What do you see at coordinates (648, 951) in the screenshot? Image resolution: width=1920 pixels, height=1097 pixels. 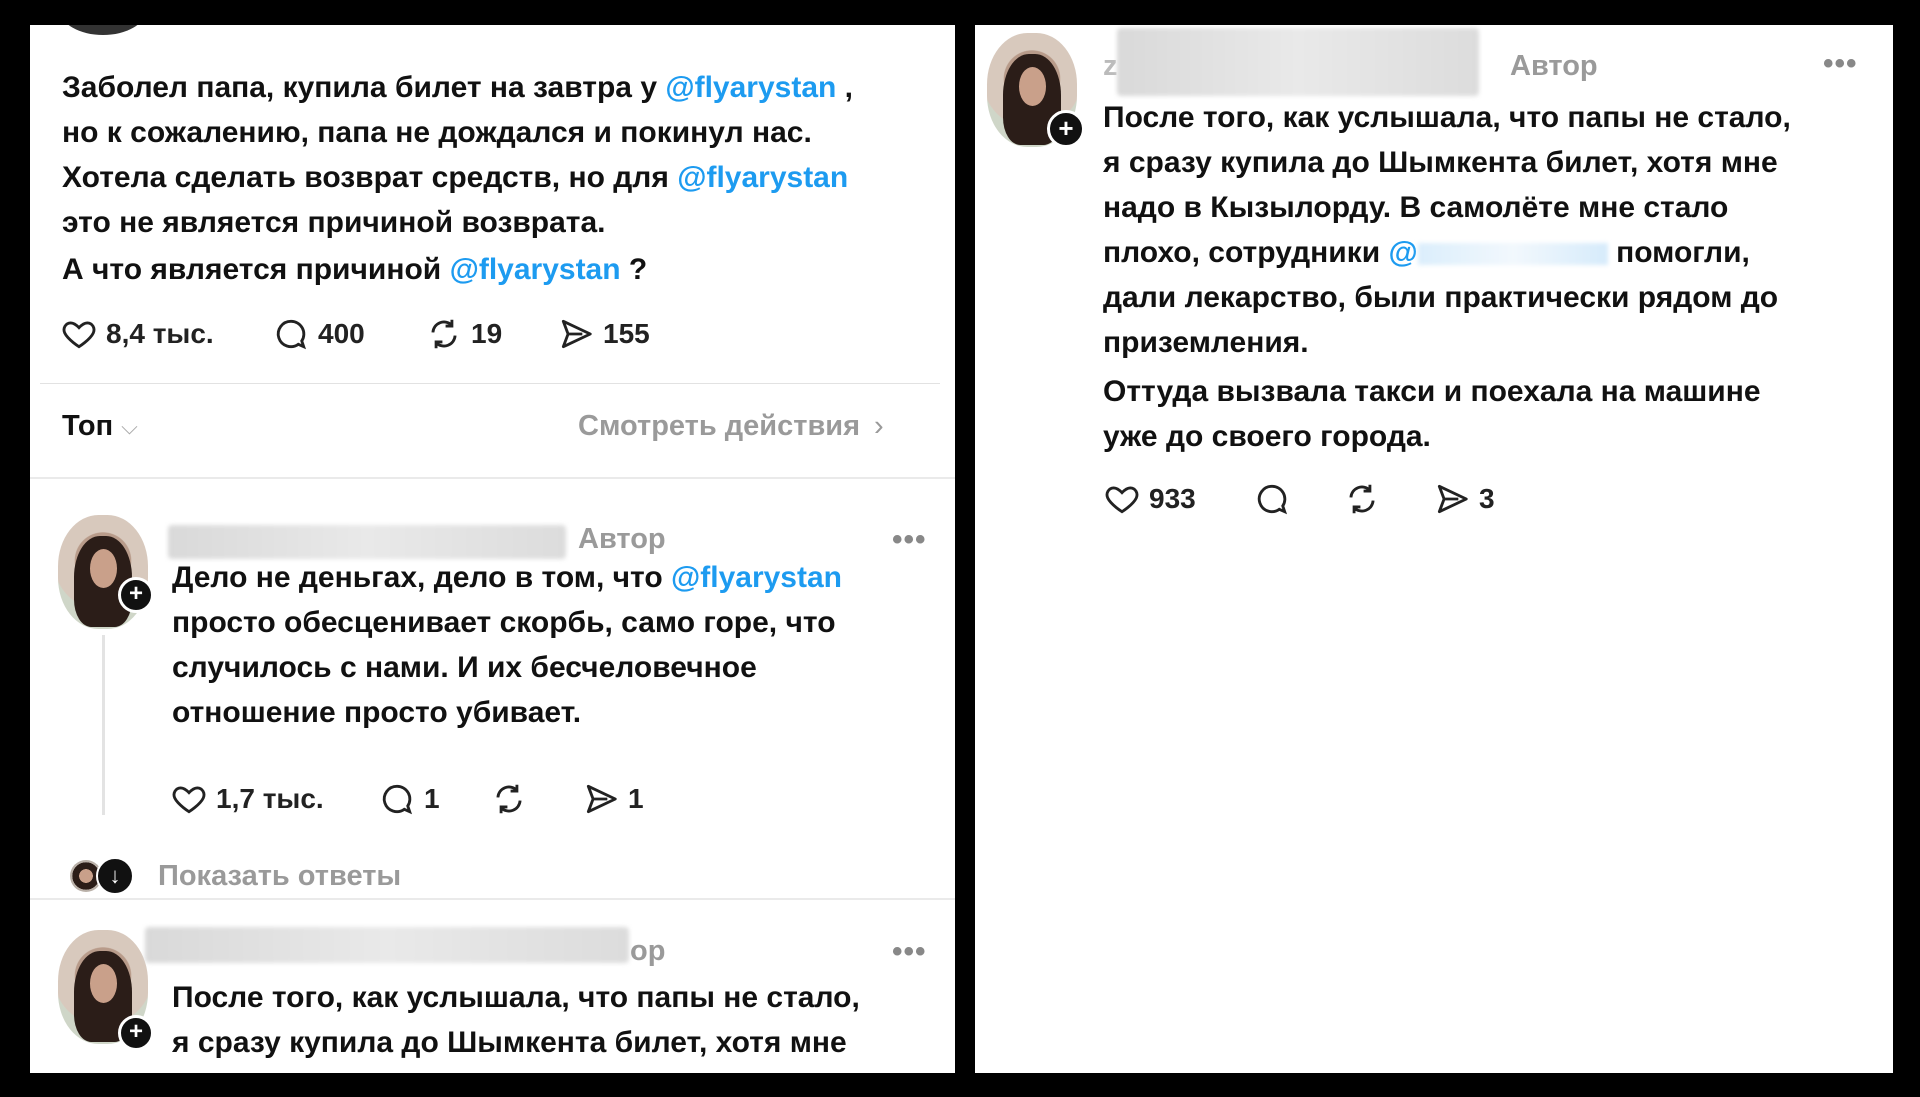 I see `author-badge: ор` at bounding box center [648, 951].